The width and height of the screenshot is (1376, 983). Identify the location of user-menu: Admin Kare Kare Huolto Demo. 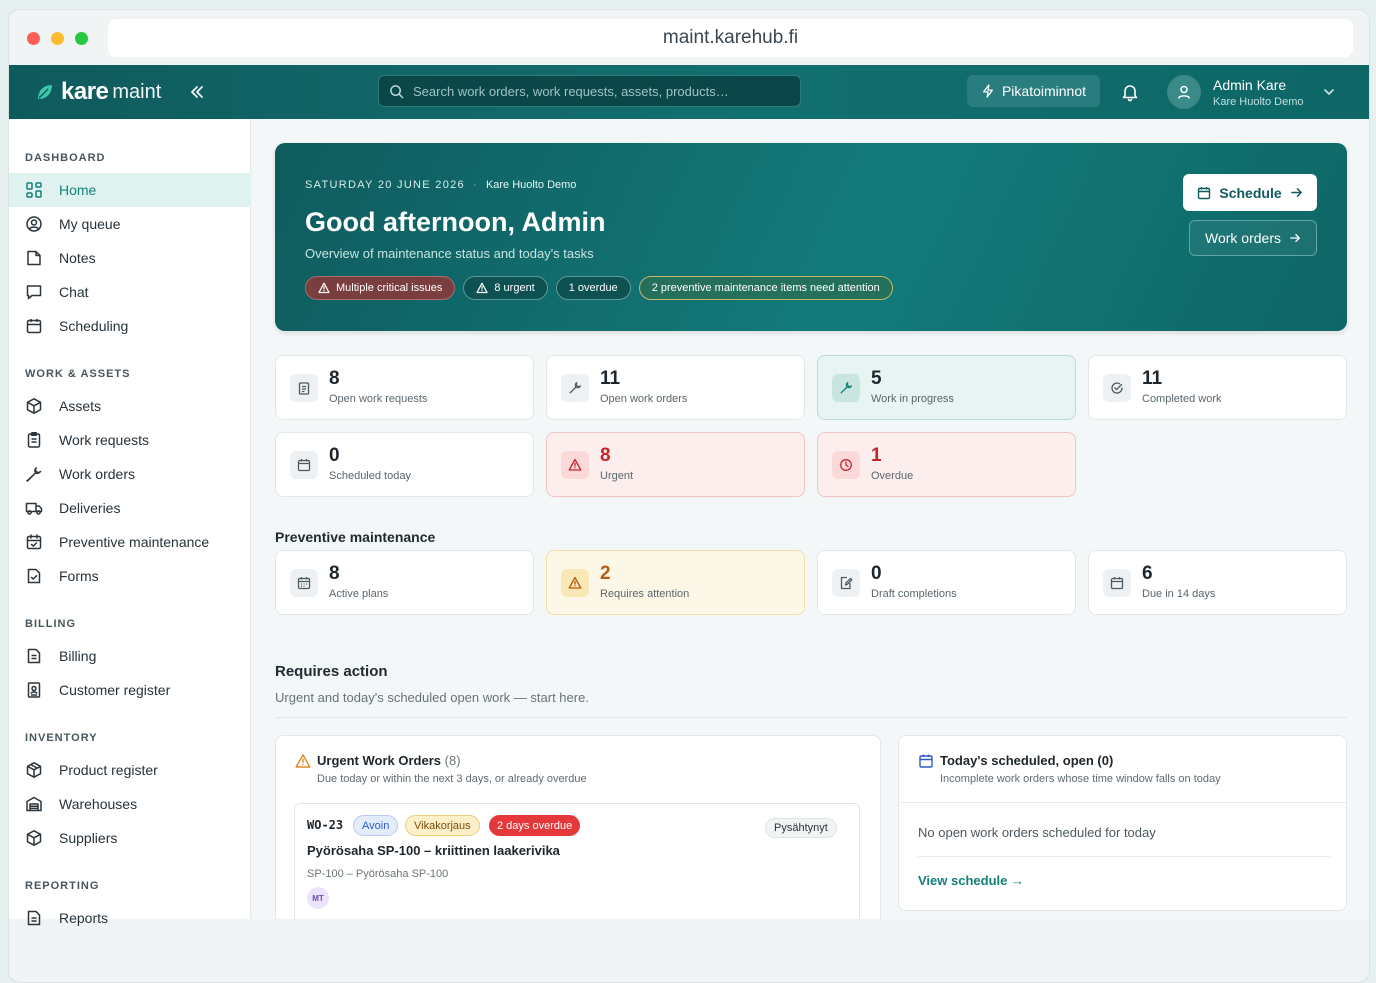
(1258, 92).